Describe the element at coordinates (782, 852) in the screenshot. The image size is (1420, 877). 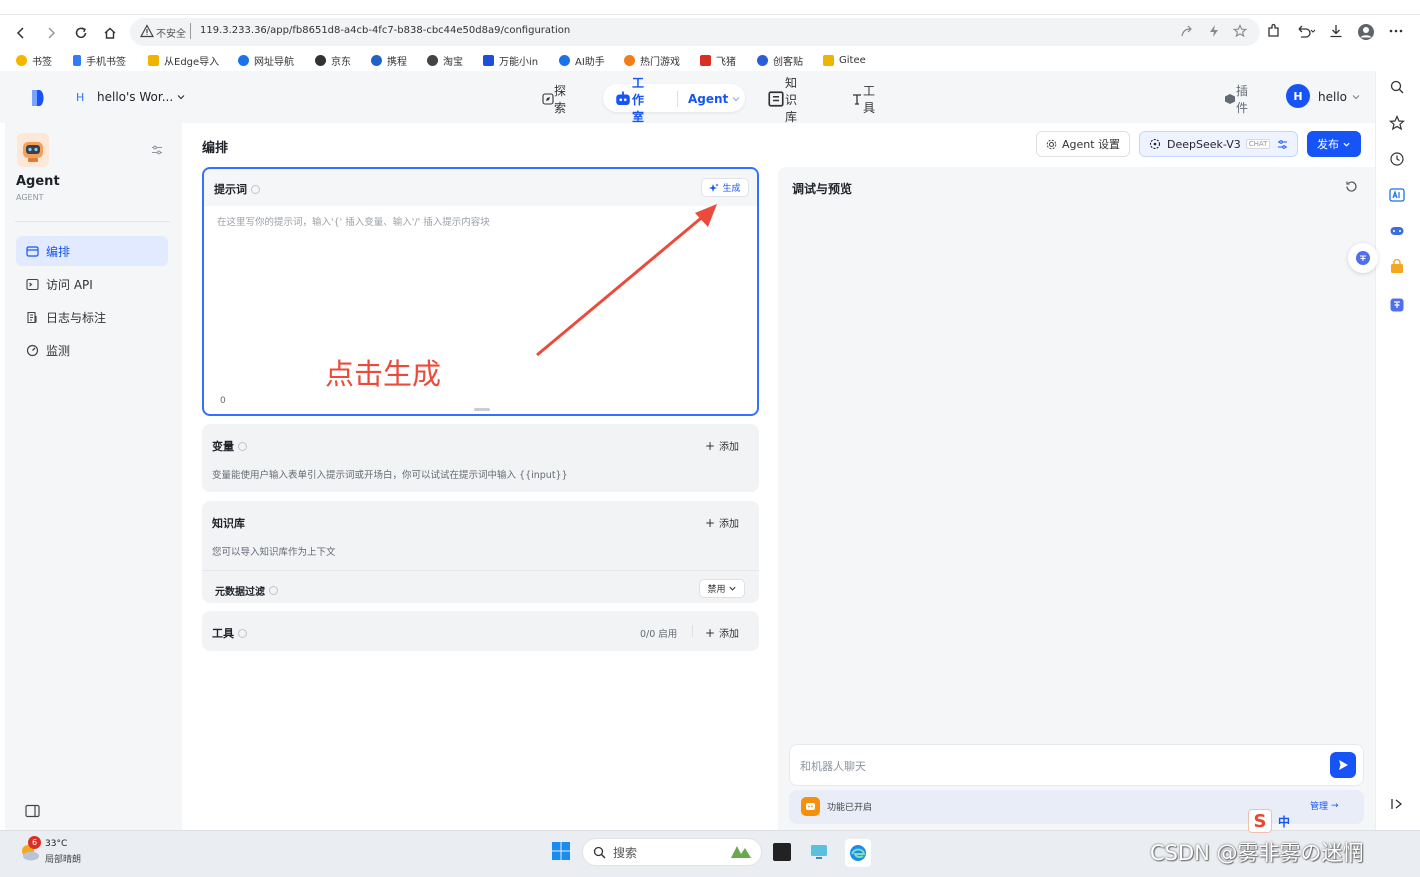
I see `taskview-icon` at that location.